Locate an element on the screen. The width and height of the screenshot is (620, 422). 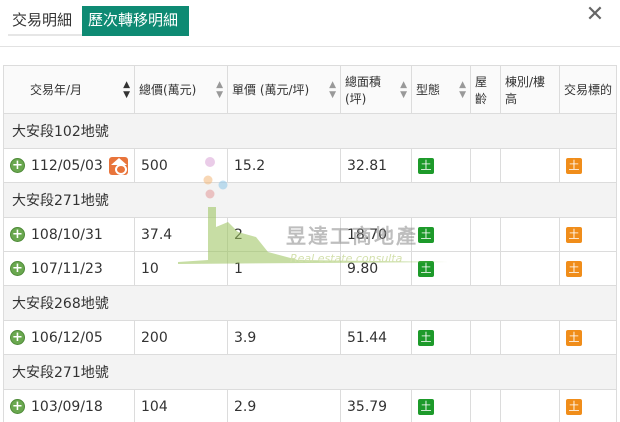
column-header-label: 單價 (萬元/坪) is located at coordinates (271, 90).